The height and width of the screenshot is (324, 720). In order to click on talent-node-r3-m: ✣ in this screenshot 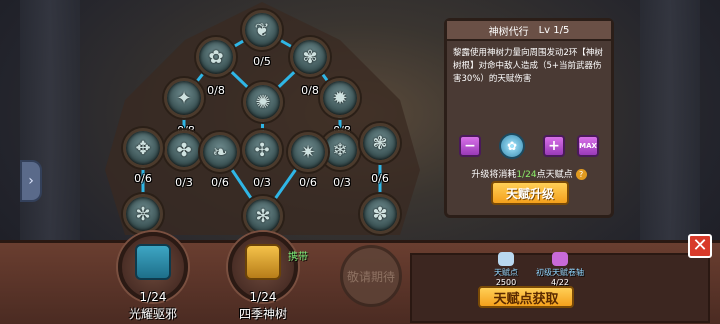, I will do `click(262, 150)`.